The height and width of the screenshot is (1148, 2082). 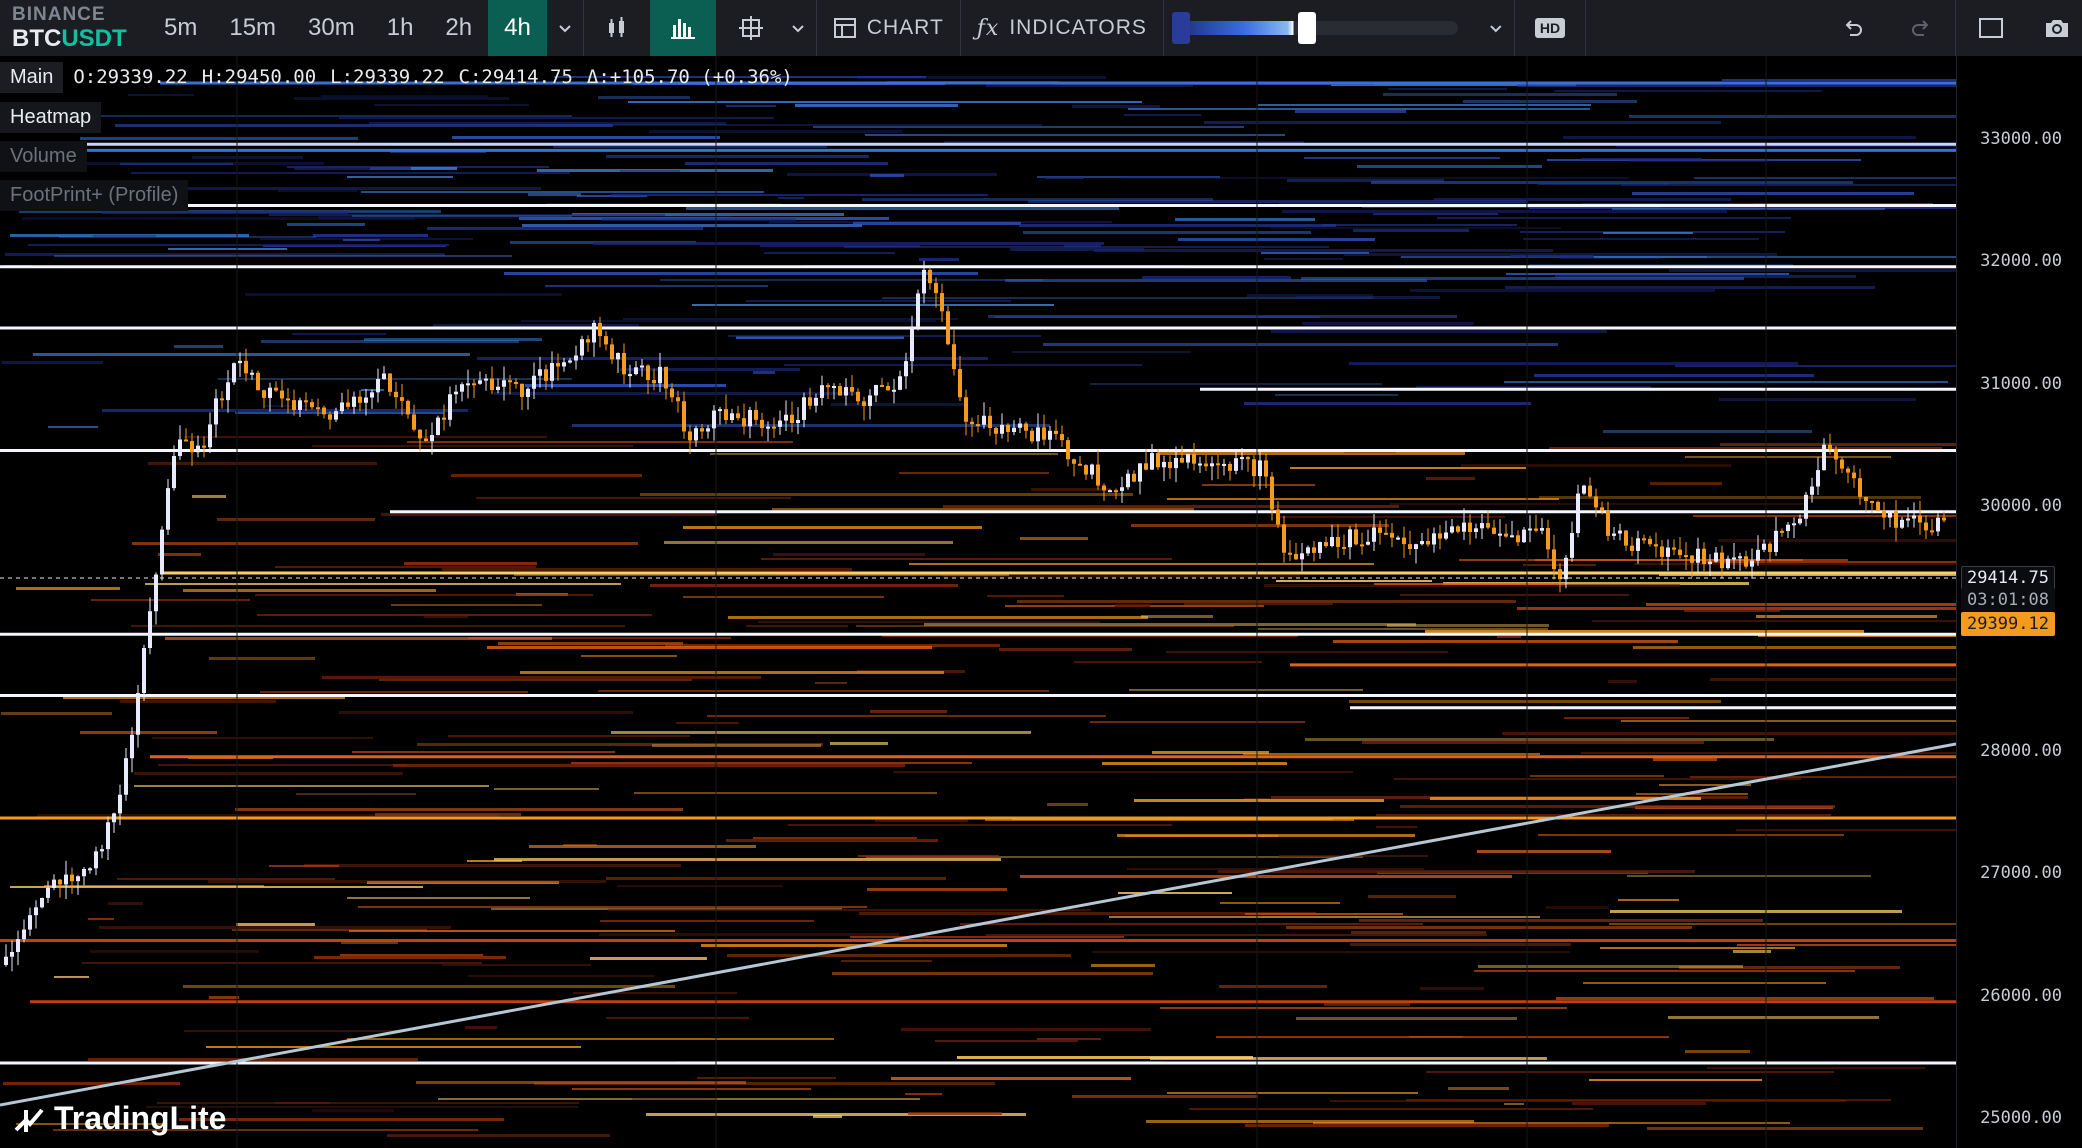 I want to click on layer-volume: Volume, so click(x=43, y=156).